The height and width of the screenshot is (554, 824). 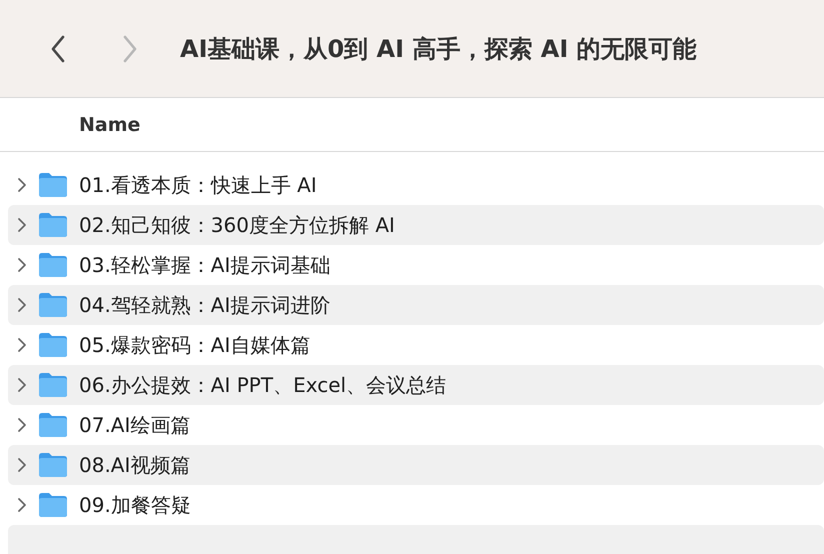 I want to click on folder-row: 03.轻松掌握：AI提示词基础, so click(x=416, y=265).